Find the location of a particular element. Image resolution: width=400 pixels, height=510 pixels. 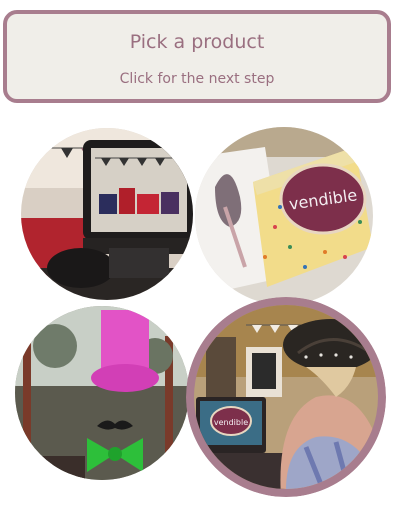

product-tile-camera is located at coordinates (107, 214).